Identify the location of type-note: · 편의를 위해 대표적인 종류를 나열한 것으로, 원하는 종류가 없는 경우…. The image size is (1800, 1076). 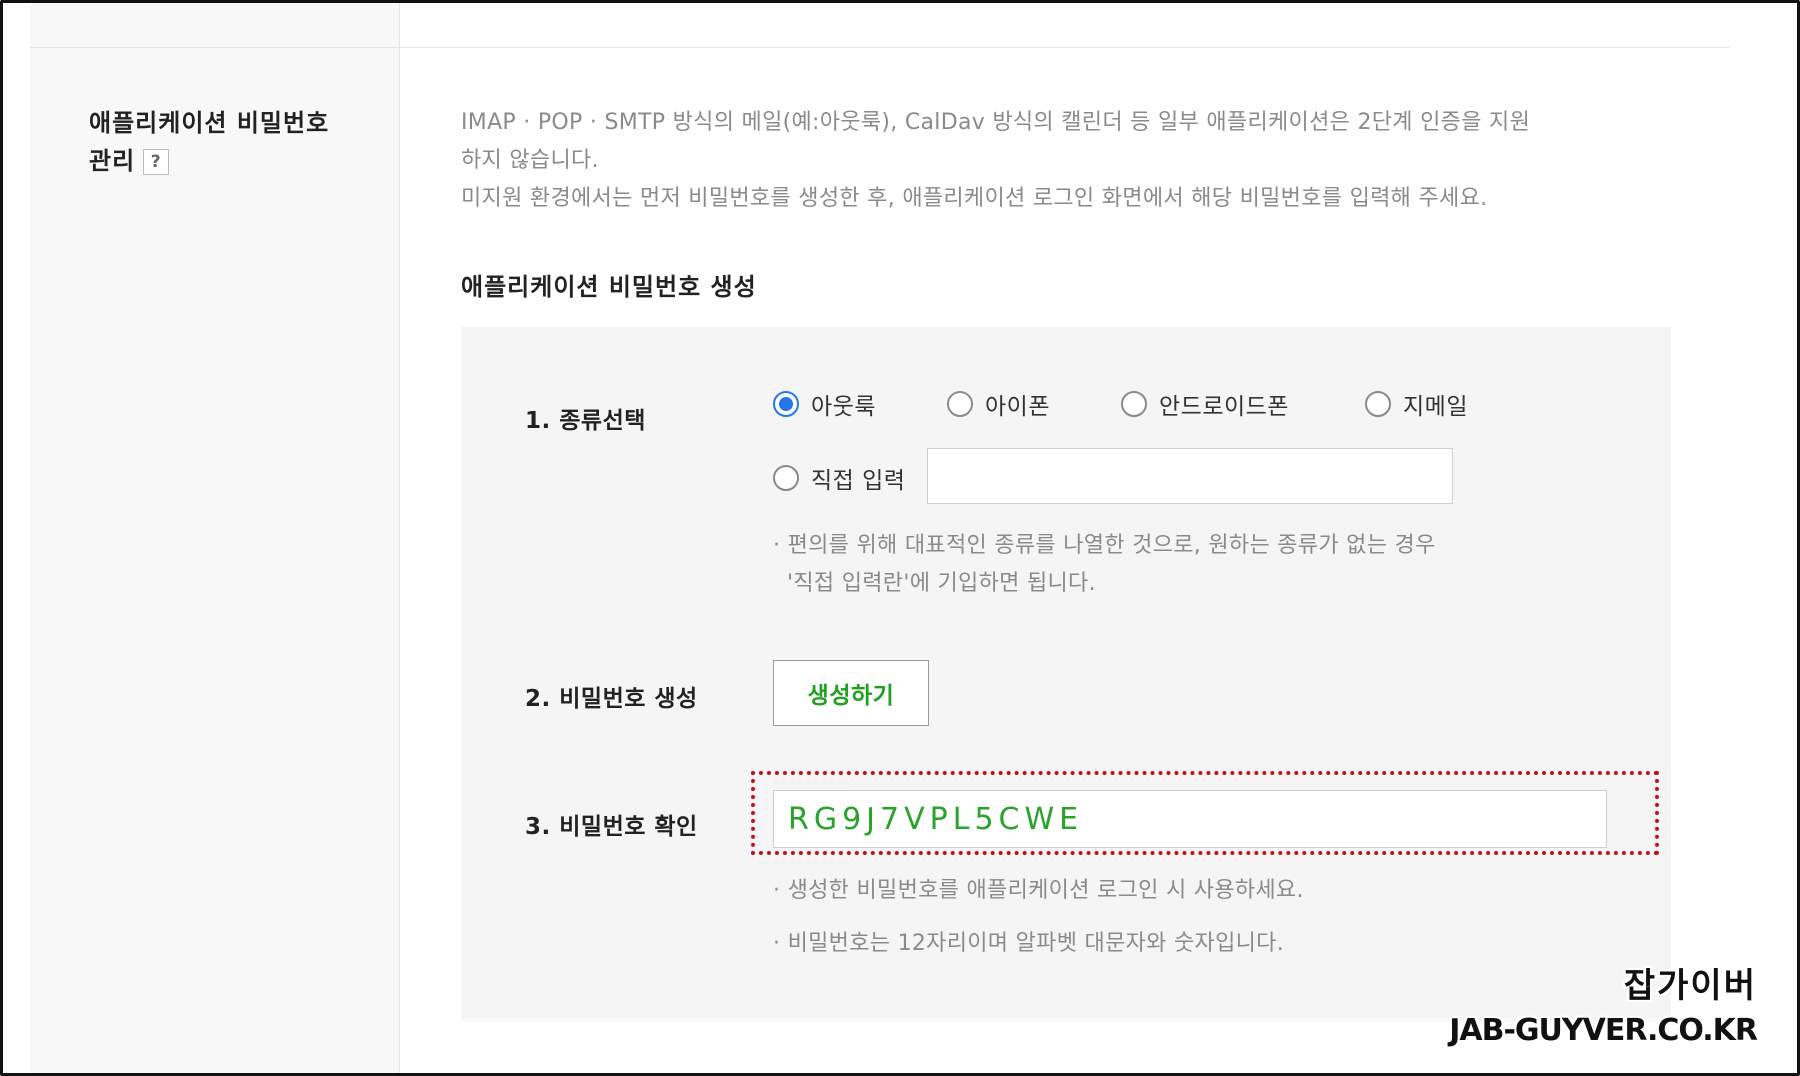
(1104, 565).